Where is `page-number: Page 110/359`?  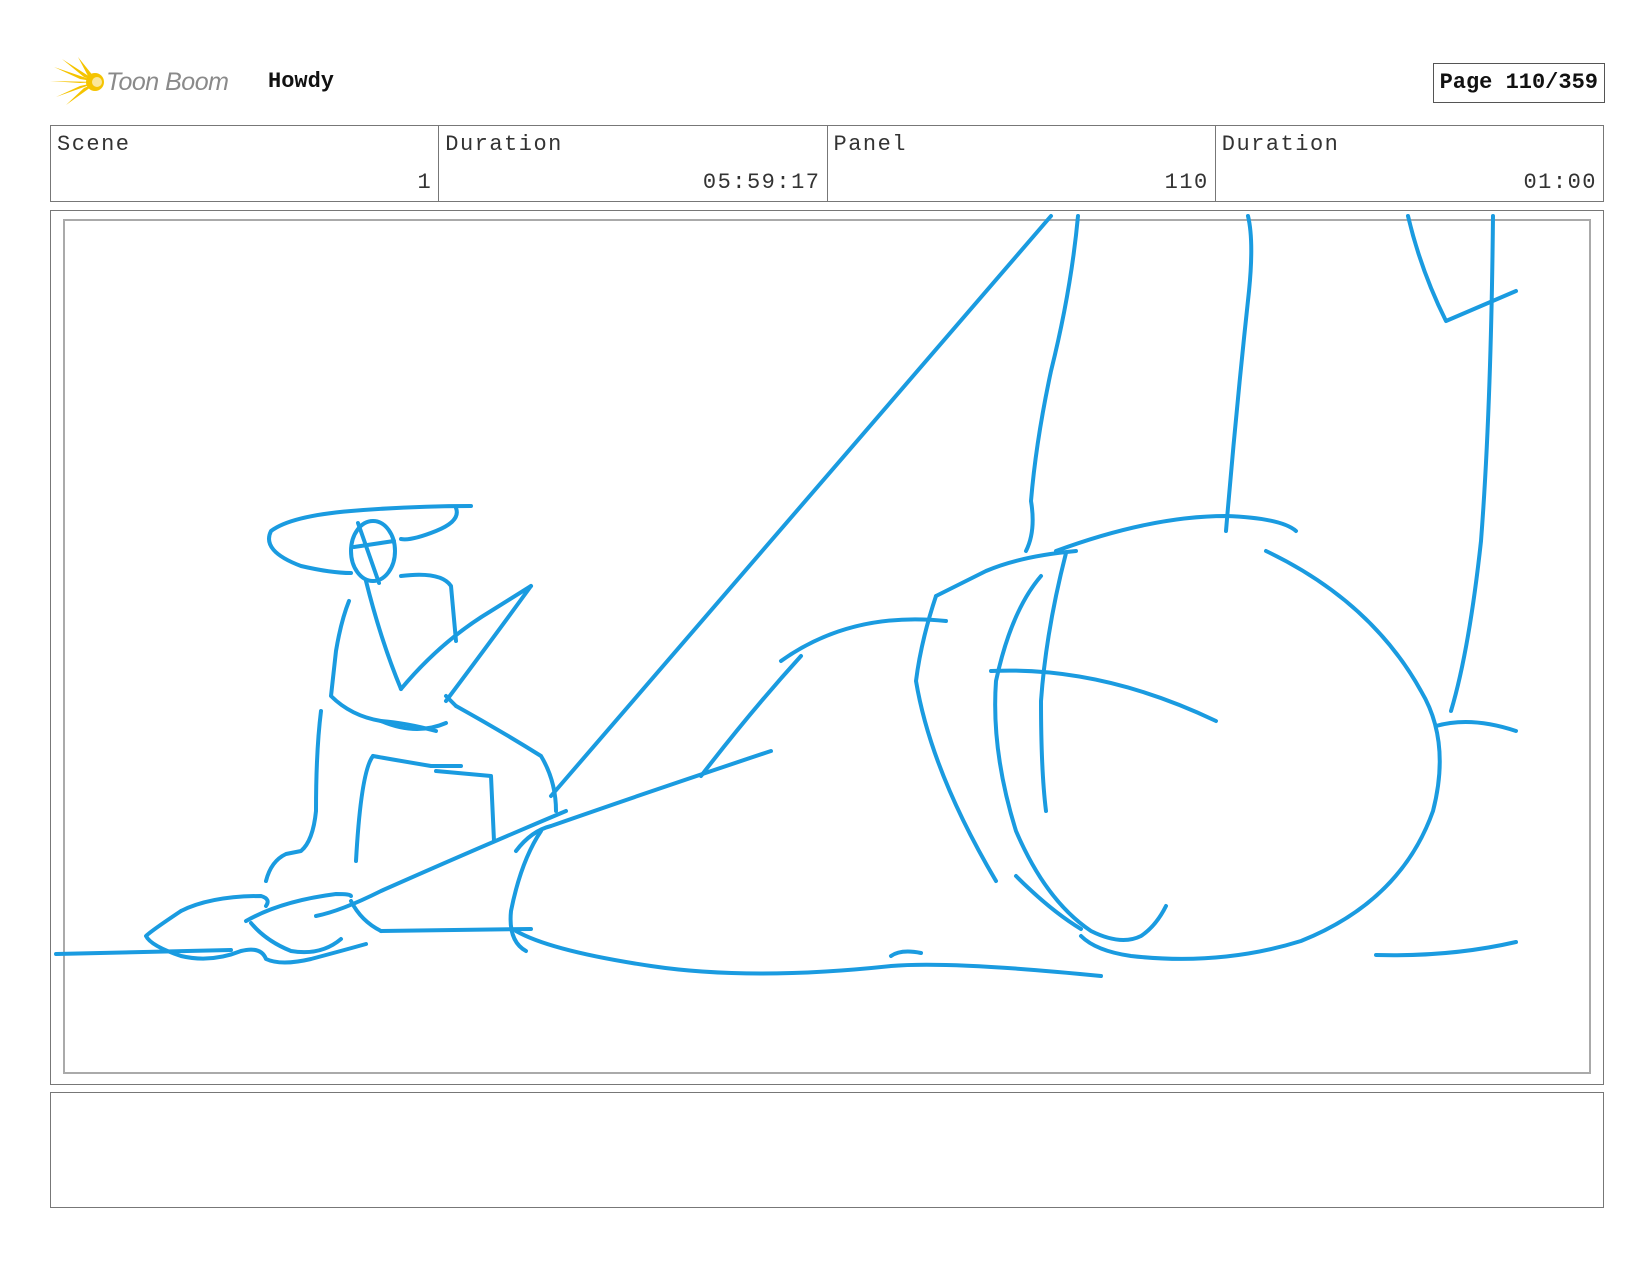 page-number: Page 110/359 is located at coordinates (1518, 83).